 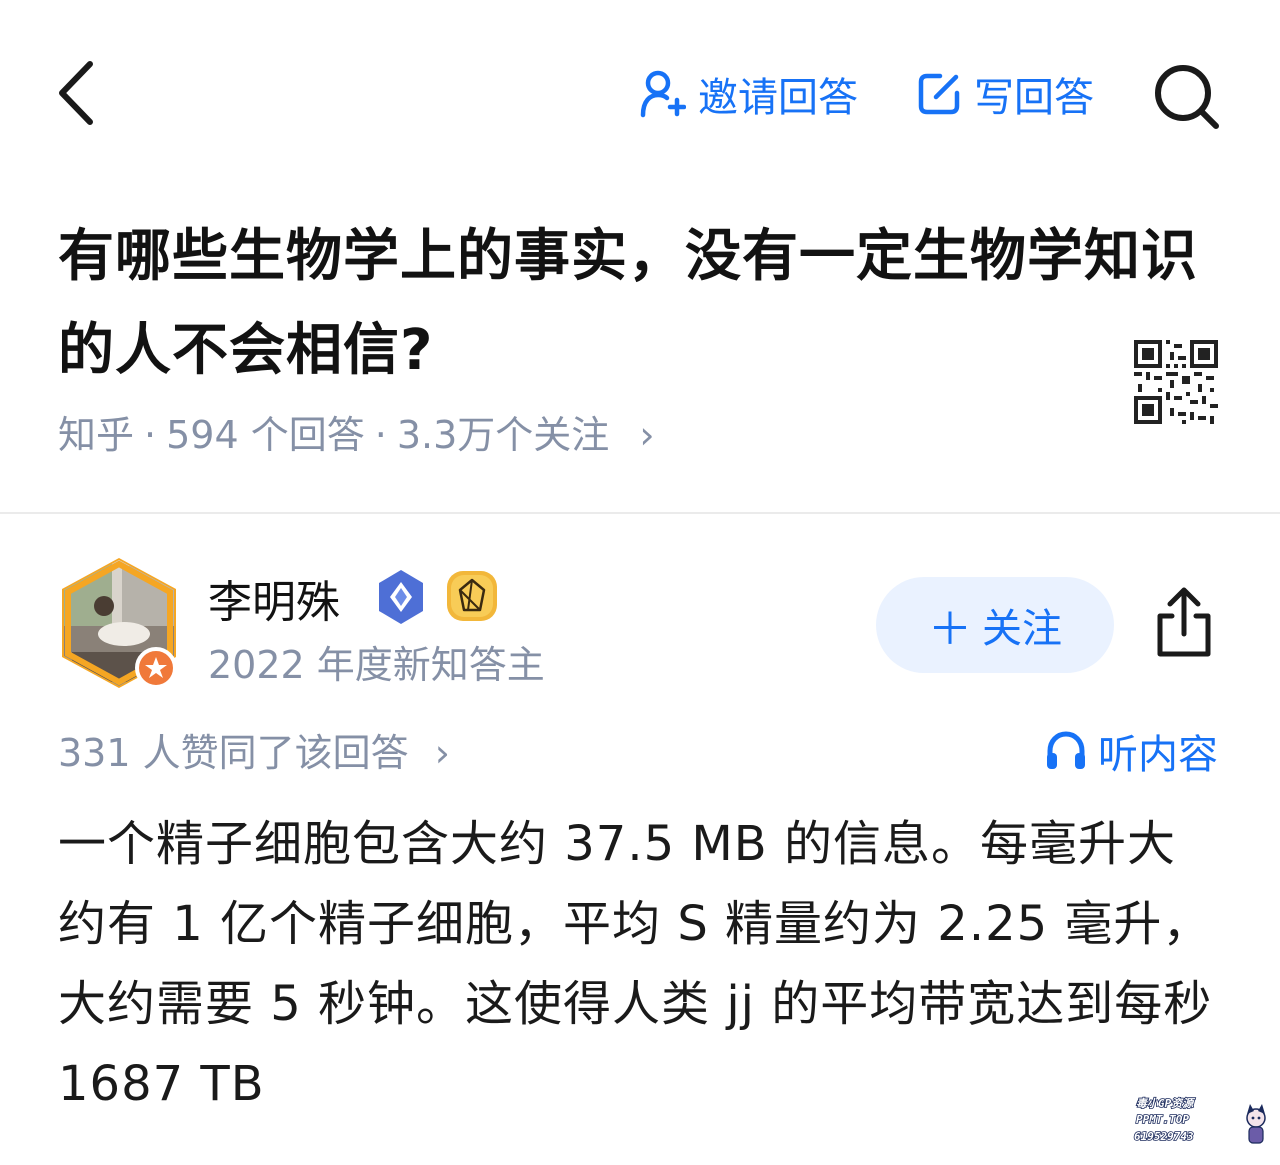 I want to click on question-meta: 知乎 · 594 个回答 · 3.3万个关注 ›, so click(x=356, y=431).